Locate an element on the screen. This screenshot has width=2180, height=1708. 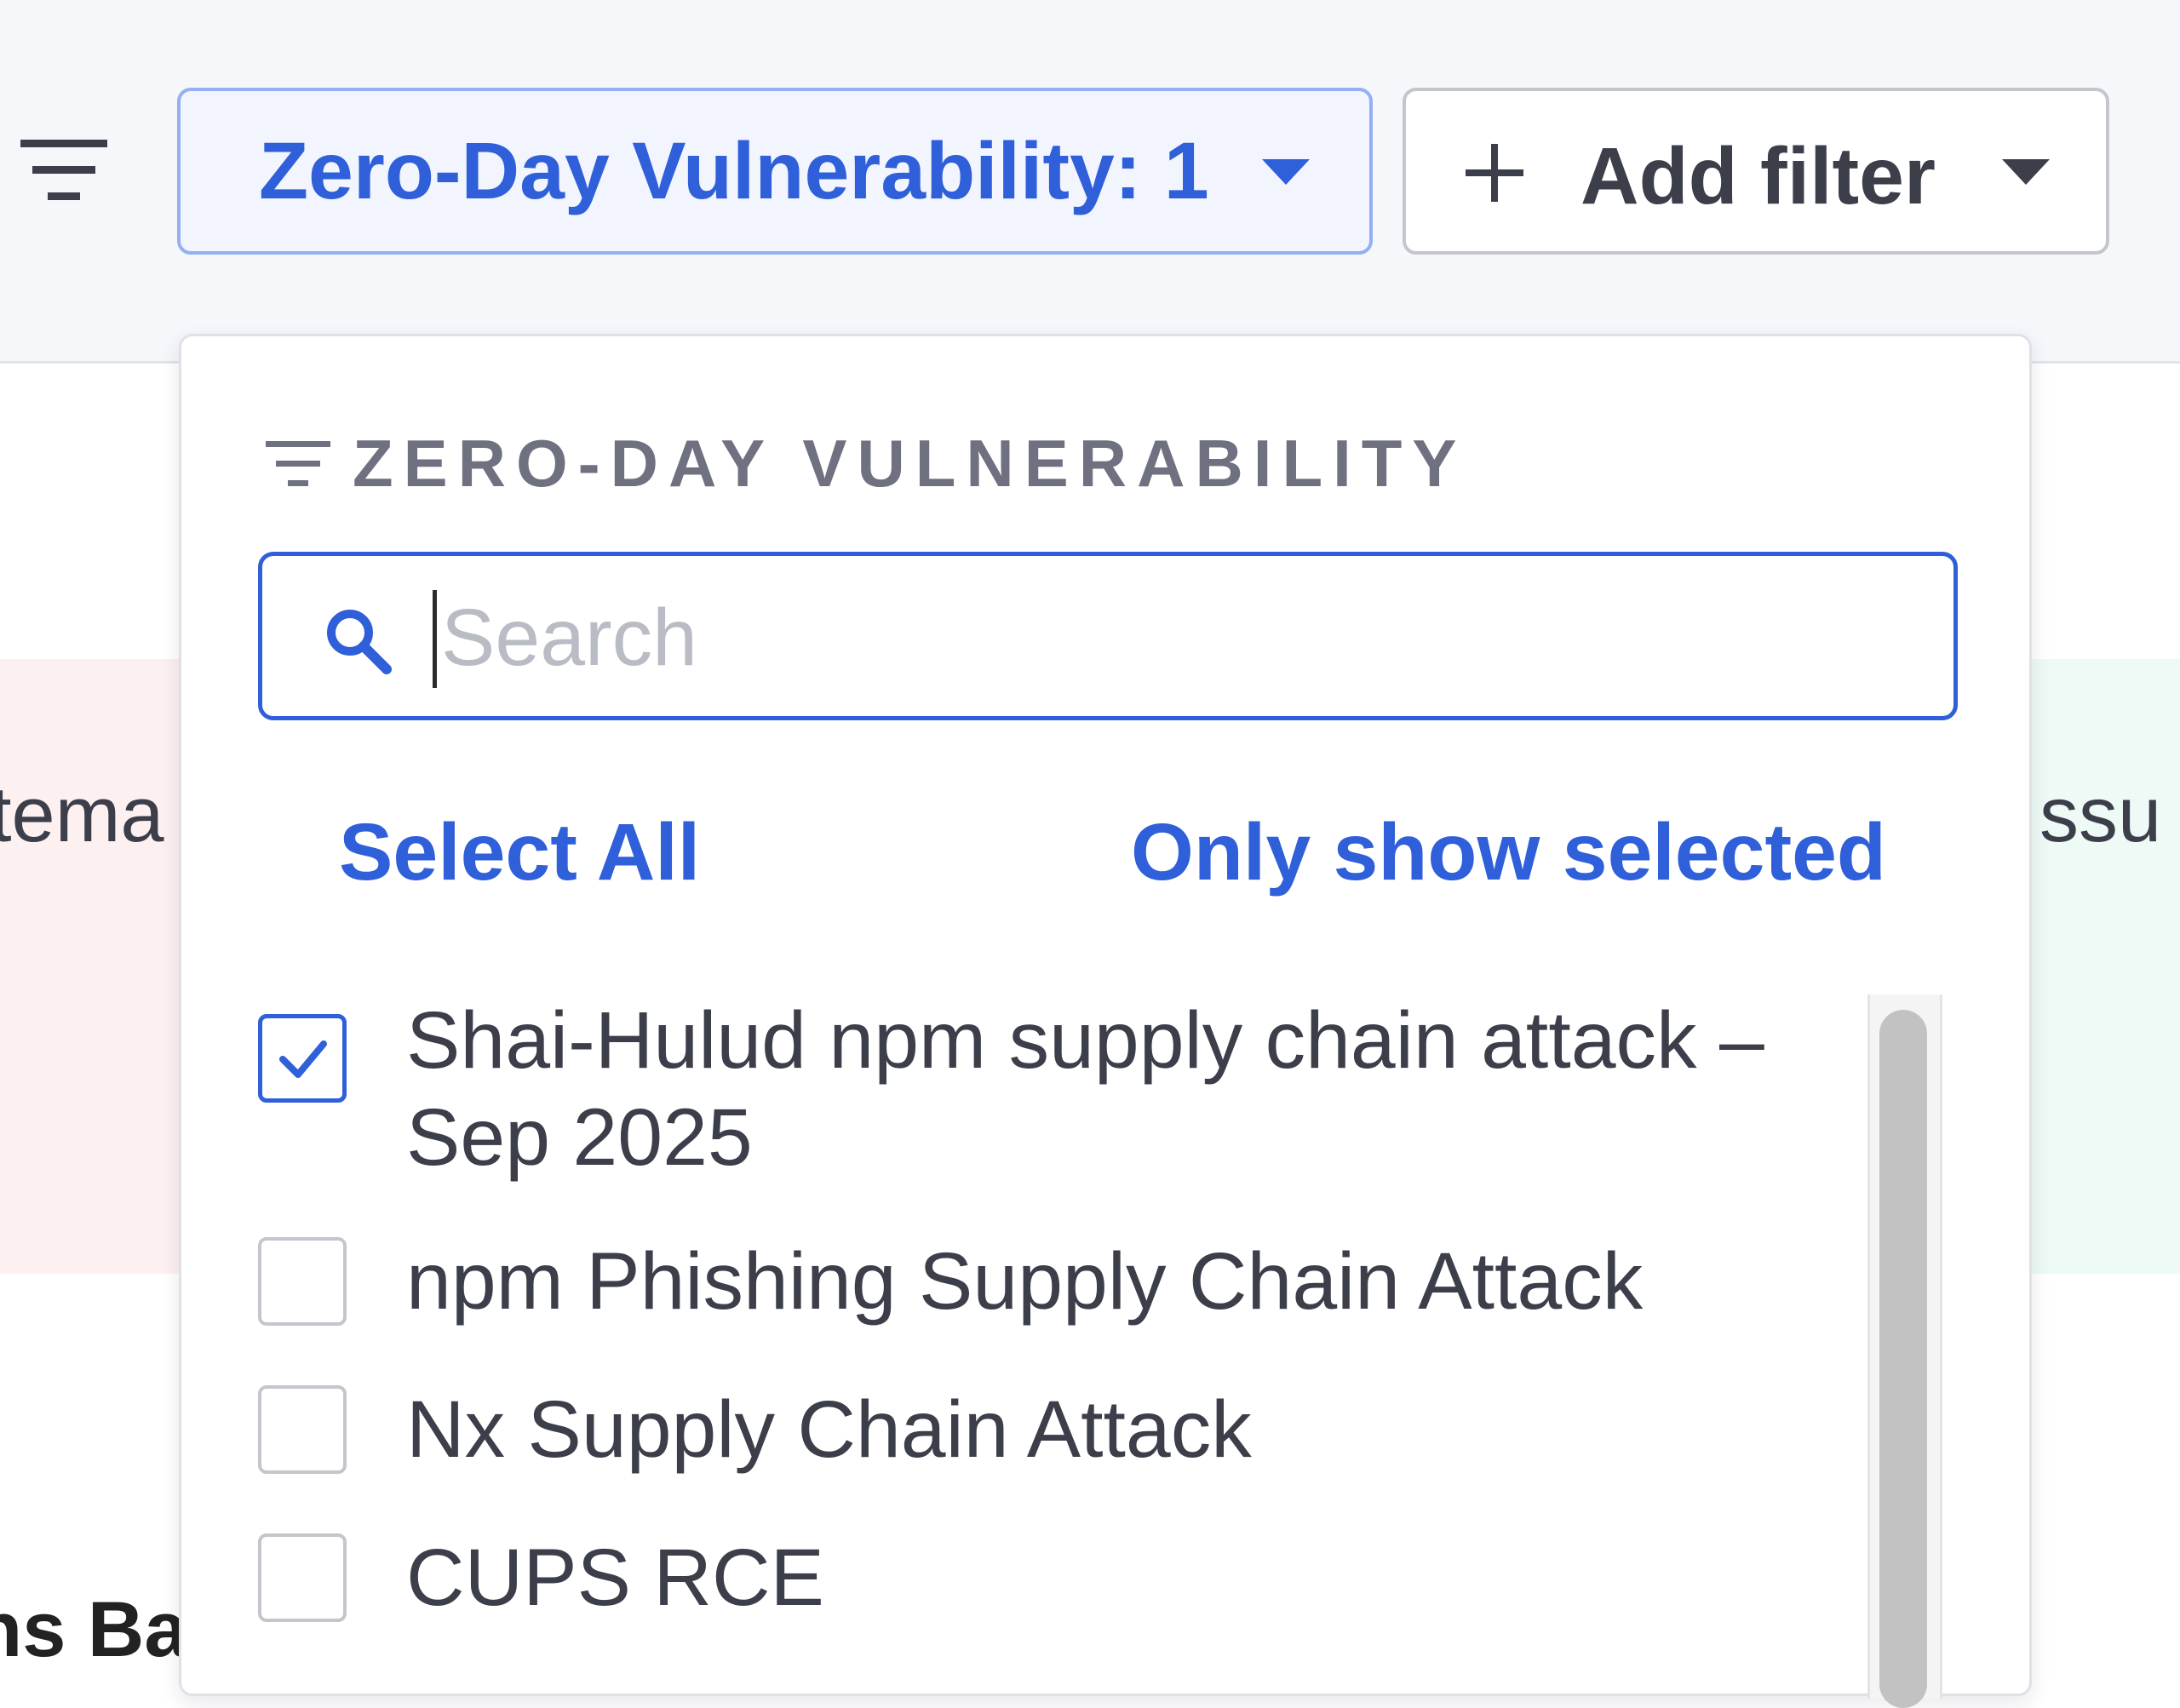
scrollbar is located at coordinates (1905, 1351).